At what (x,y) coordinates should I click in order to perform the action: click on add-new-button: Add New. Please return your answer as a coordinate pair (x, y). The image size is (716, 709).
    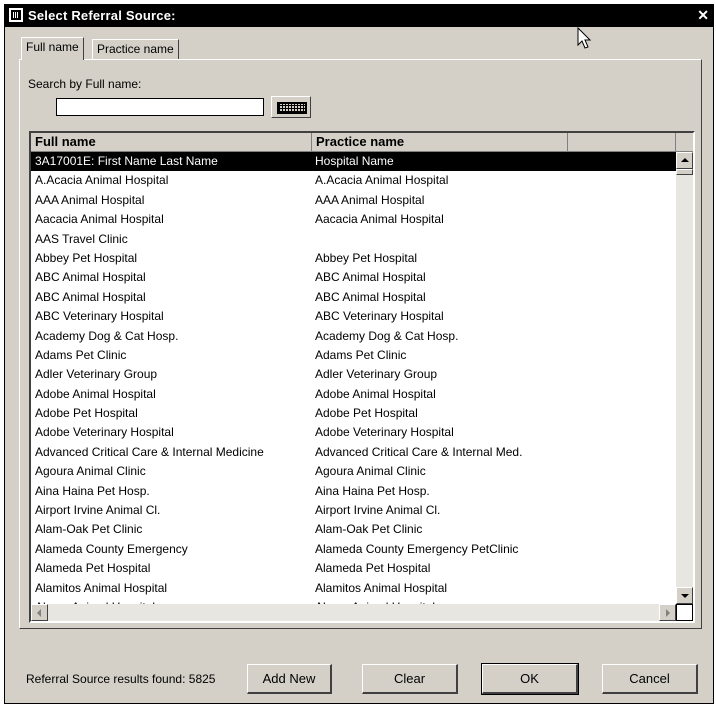
    Looking at the image, I should click on (289, 679).